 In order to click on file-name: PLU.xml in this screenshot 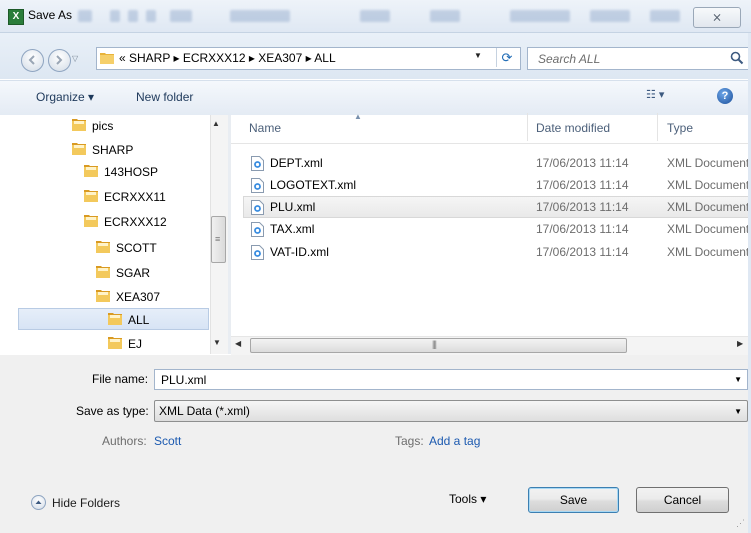, I will do `click(293, 207)`.